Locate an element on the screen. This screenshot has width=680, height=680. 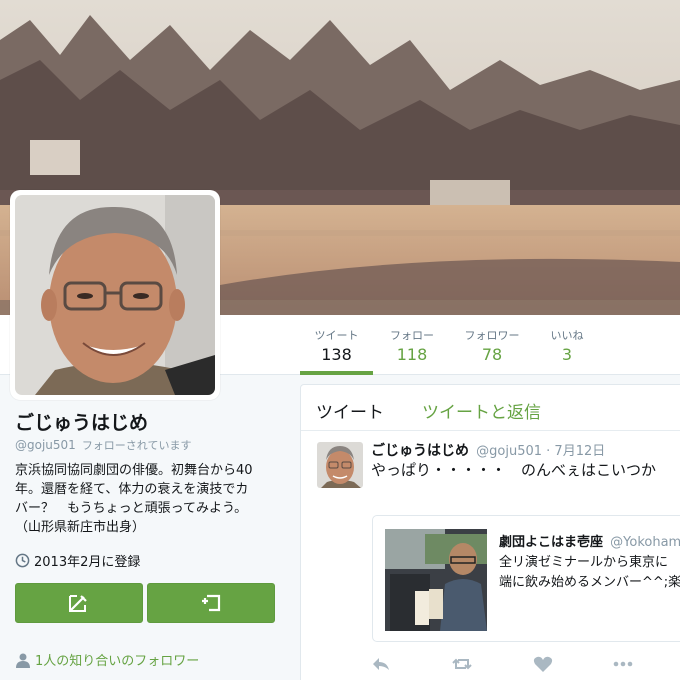
profile-handle: @goju501 is located at coordinates (45, 445).